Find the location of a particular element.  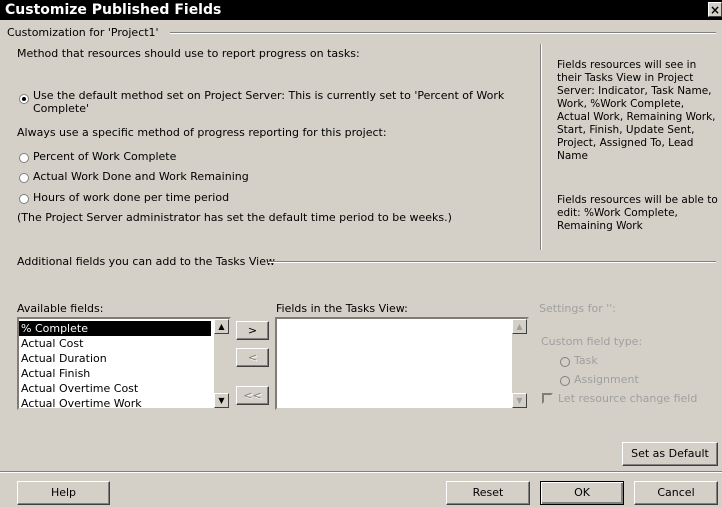

help-button: Help is located at coordinates (63, 493).